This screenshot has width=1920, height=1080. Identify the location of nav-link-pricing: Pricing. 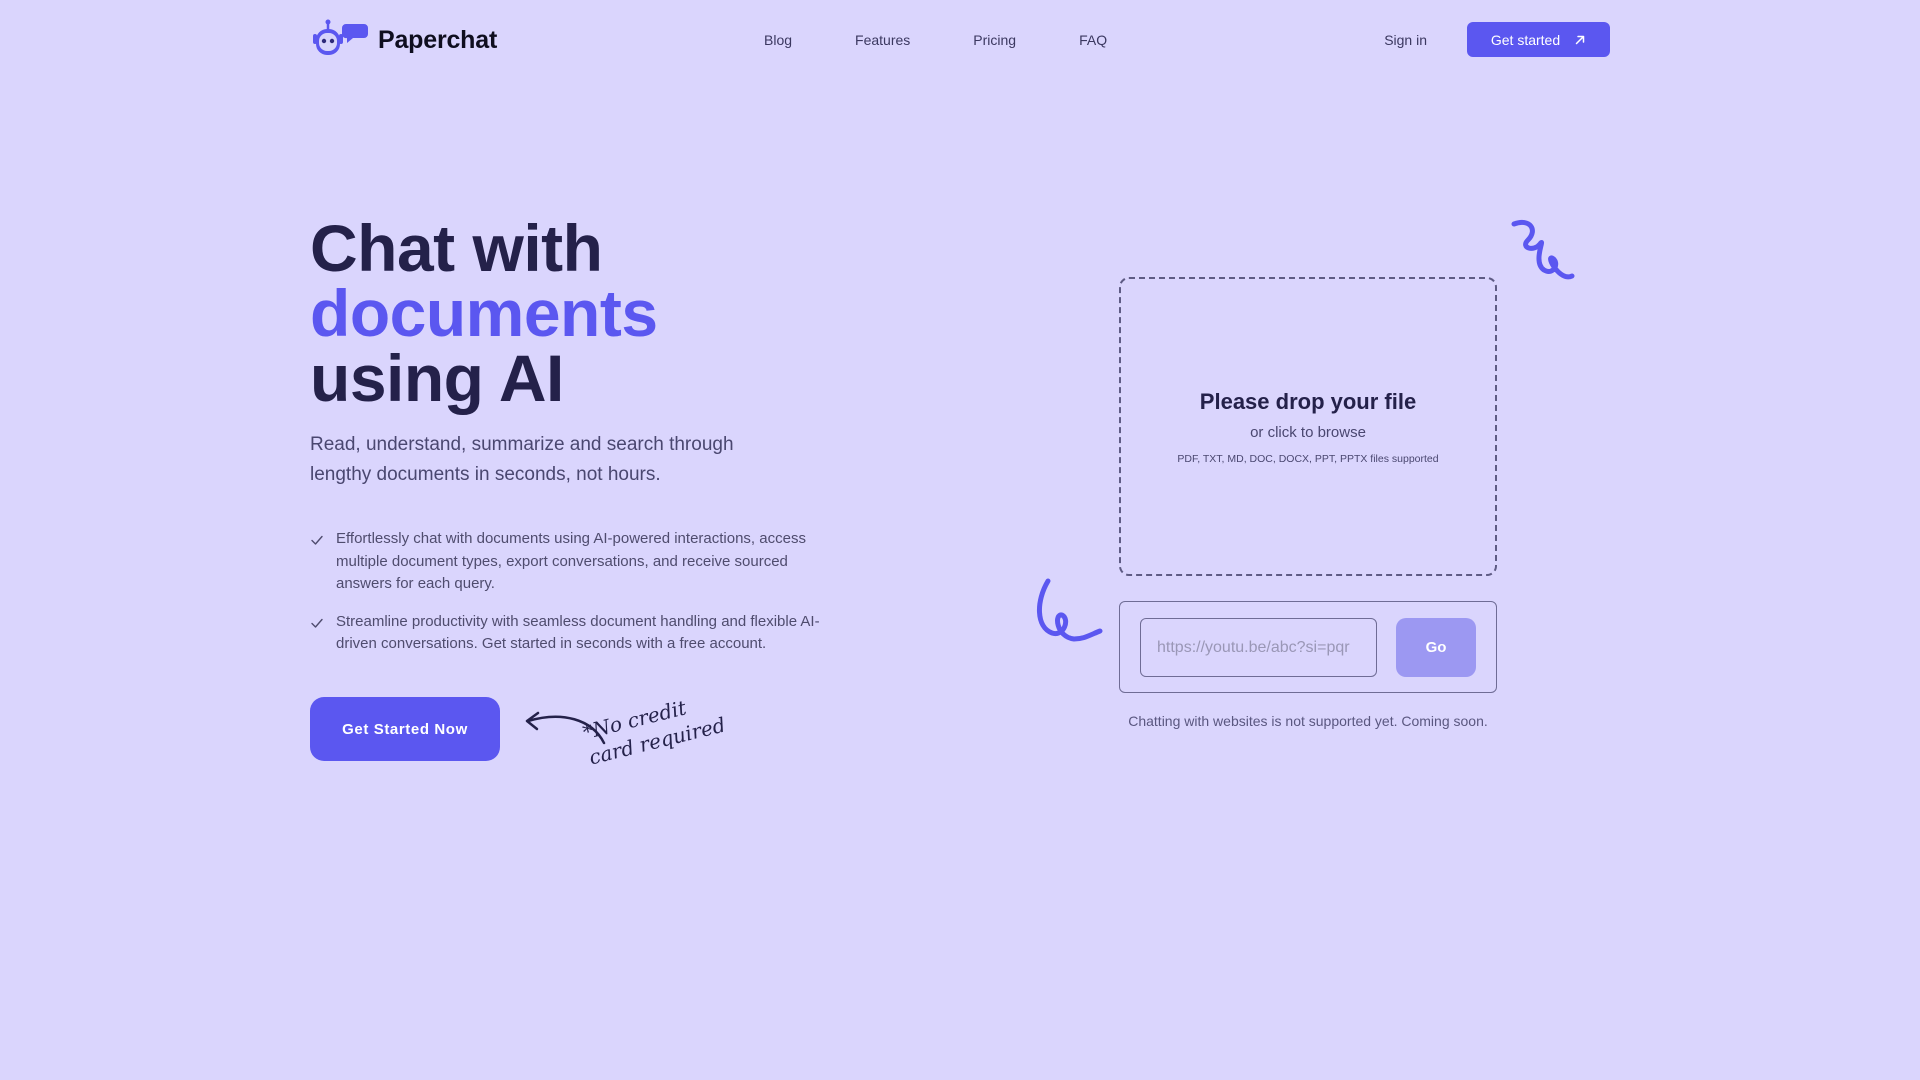
(994, 40).